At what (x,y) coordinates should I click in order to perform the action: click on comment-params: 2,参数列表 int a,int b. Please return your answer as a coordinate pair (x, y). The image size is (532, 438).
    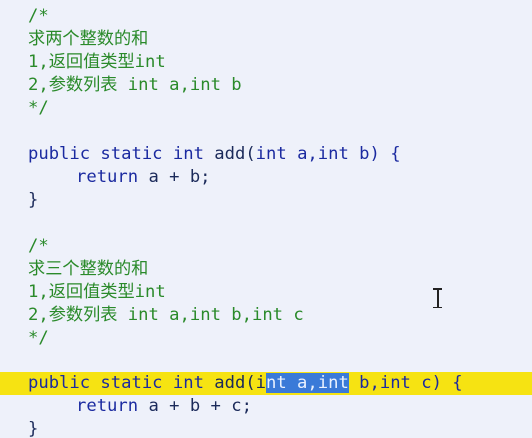
    Looking at the image, I should click on (135, 85).